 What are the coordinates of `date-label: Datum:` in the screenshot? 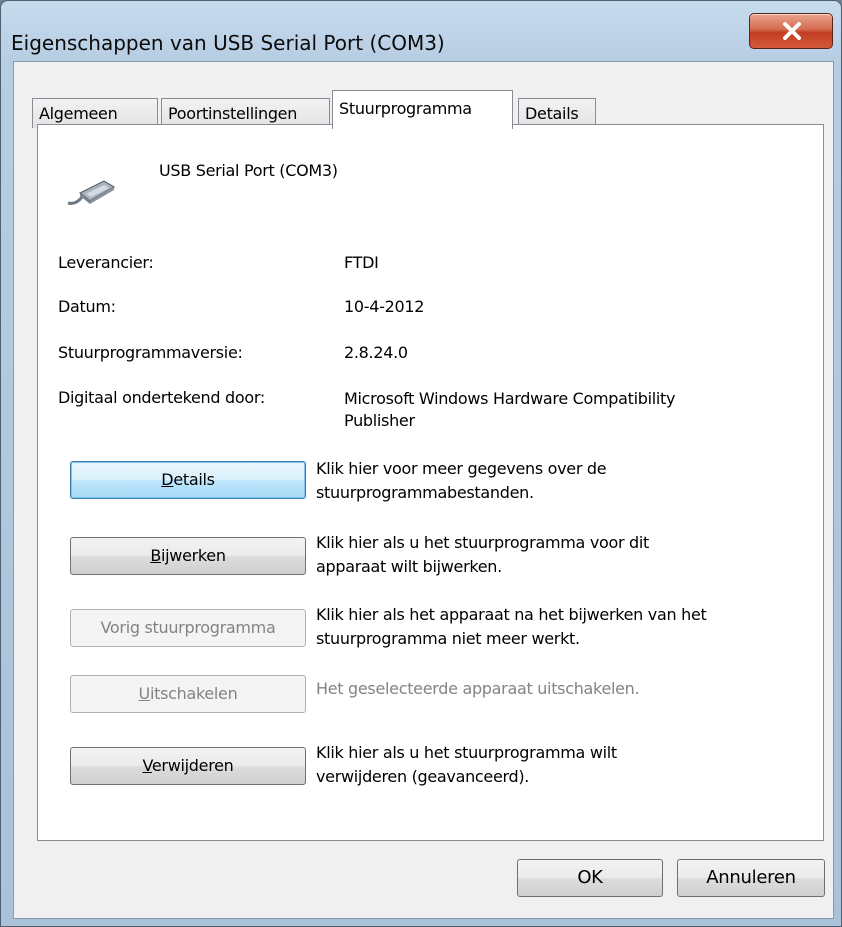 It's located at (87, 306).